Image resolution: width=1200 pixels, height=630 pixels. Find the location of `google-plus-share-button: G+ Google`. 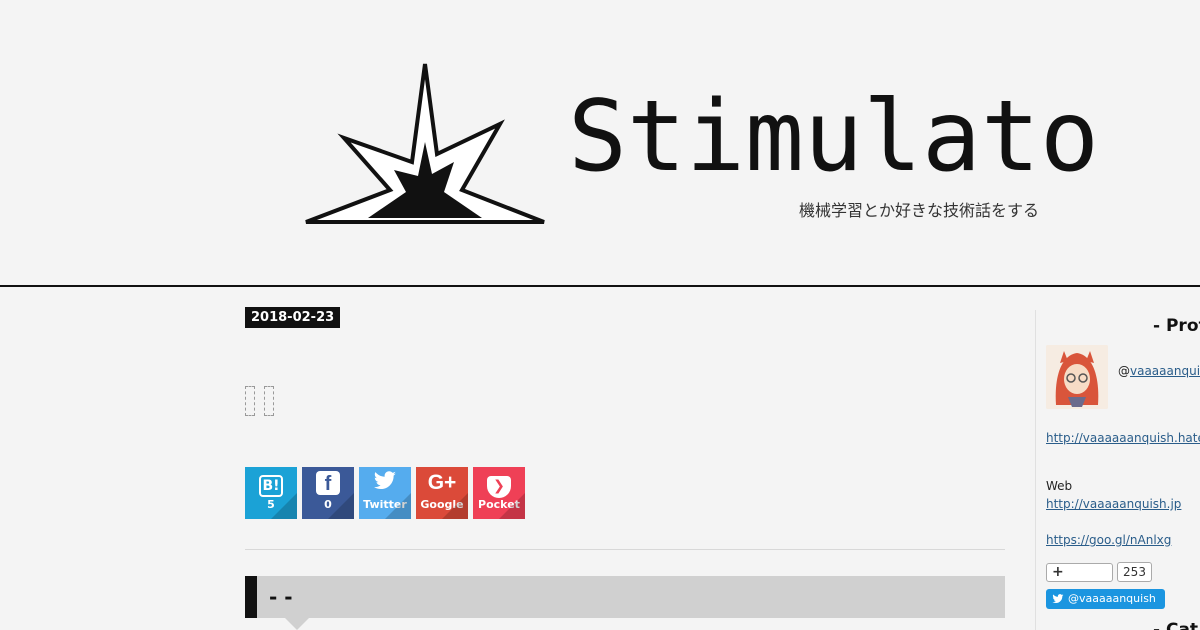

google-plus-share-button: G+ Google is located at coordinates (442, 493).